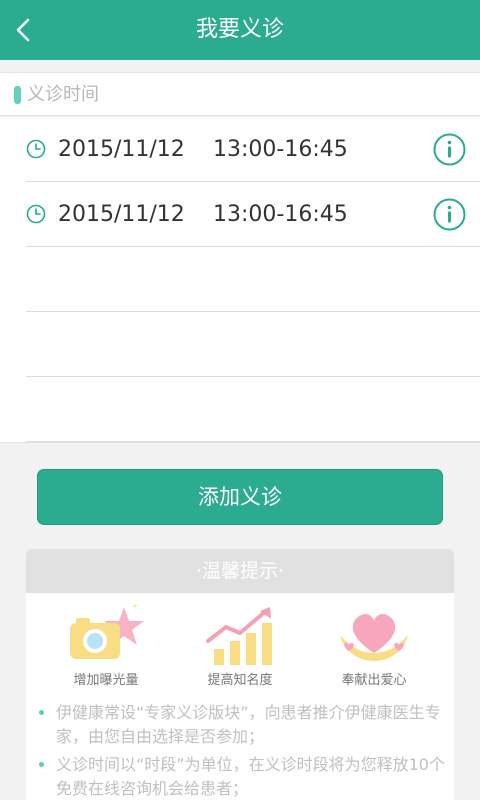  Describe the element at coordinates (63, 94) in the screenshot. I see `section-title: 义诊时间` at that location.